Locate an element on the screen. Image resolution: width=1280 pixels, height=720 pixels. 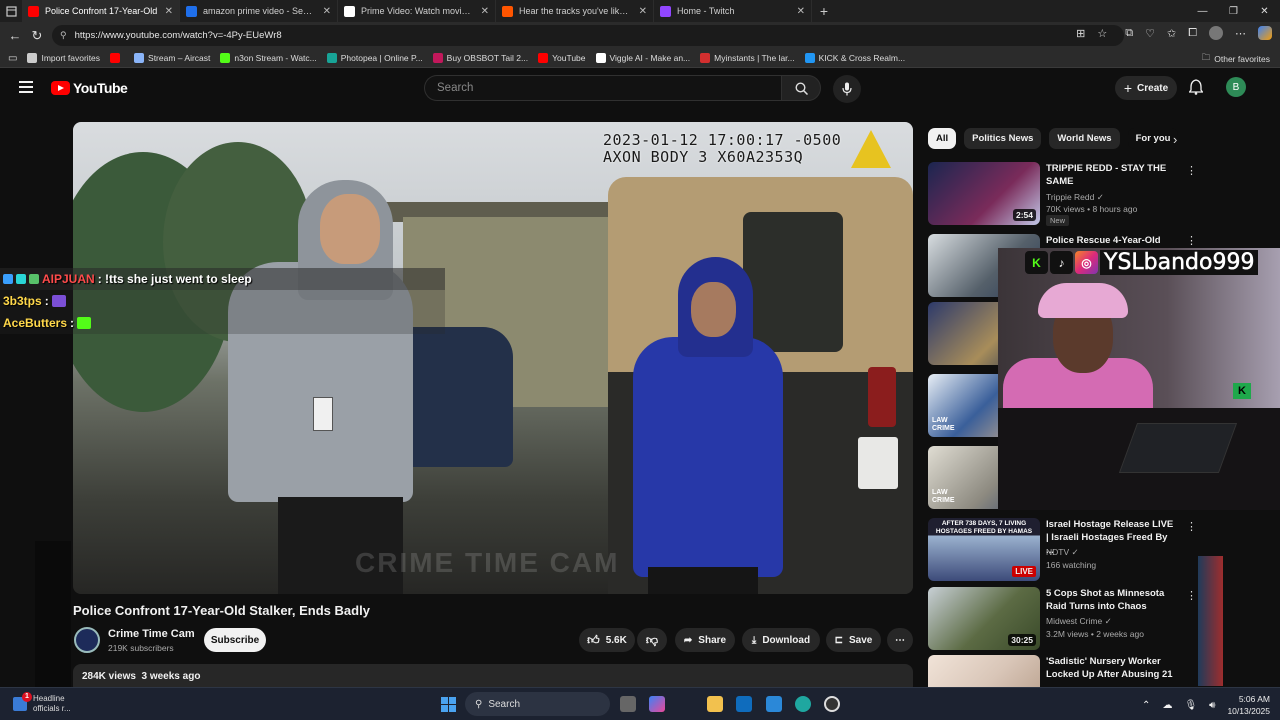
like-button: 👍︎ 5.6K is located at coordinates (607, 640).